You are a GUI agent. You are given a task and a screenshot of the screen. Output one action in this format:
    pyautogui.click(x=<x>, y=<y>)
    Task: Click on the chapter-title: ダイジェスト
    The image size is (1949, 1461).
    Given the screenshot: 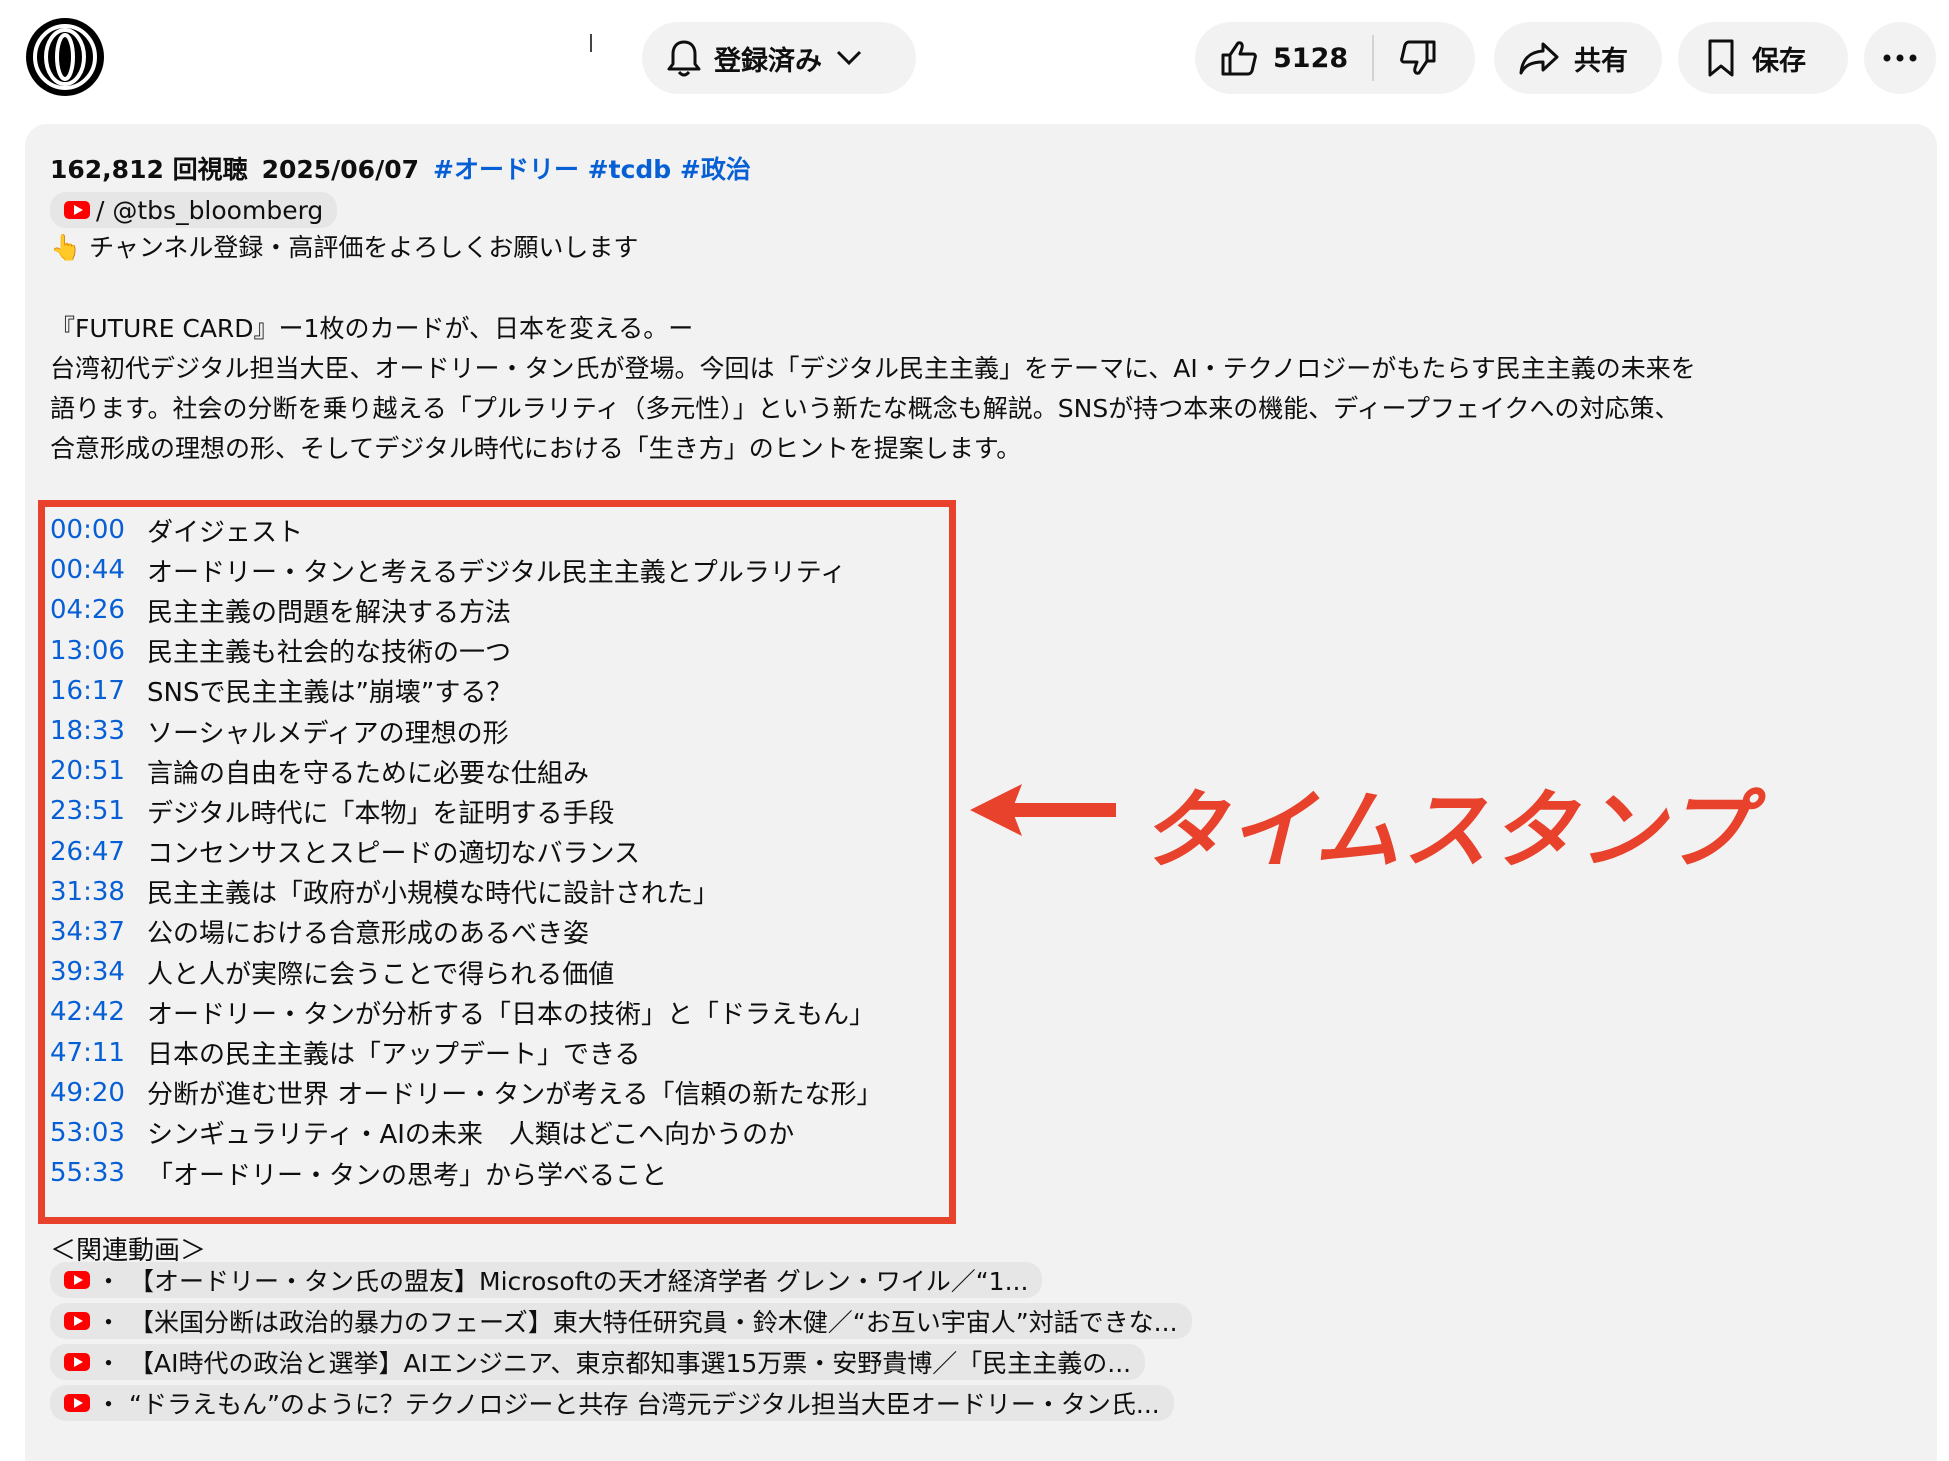 What is the action you would take?
    pyautogui.click(x=225, y=532)
    